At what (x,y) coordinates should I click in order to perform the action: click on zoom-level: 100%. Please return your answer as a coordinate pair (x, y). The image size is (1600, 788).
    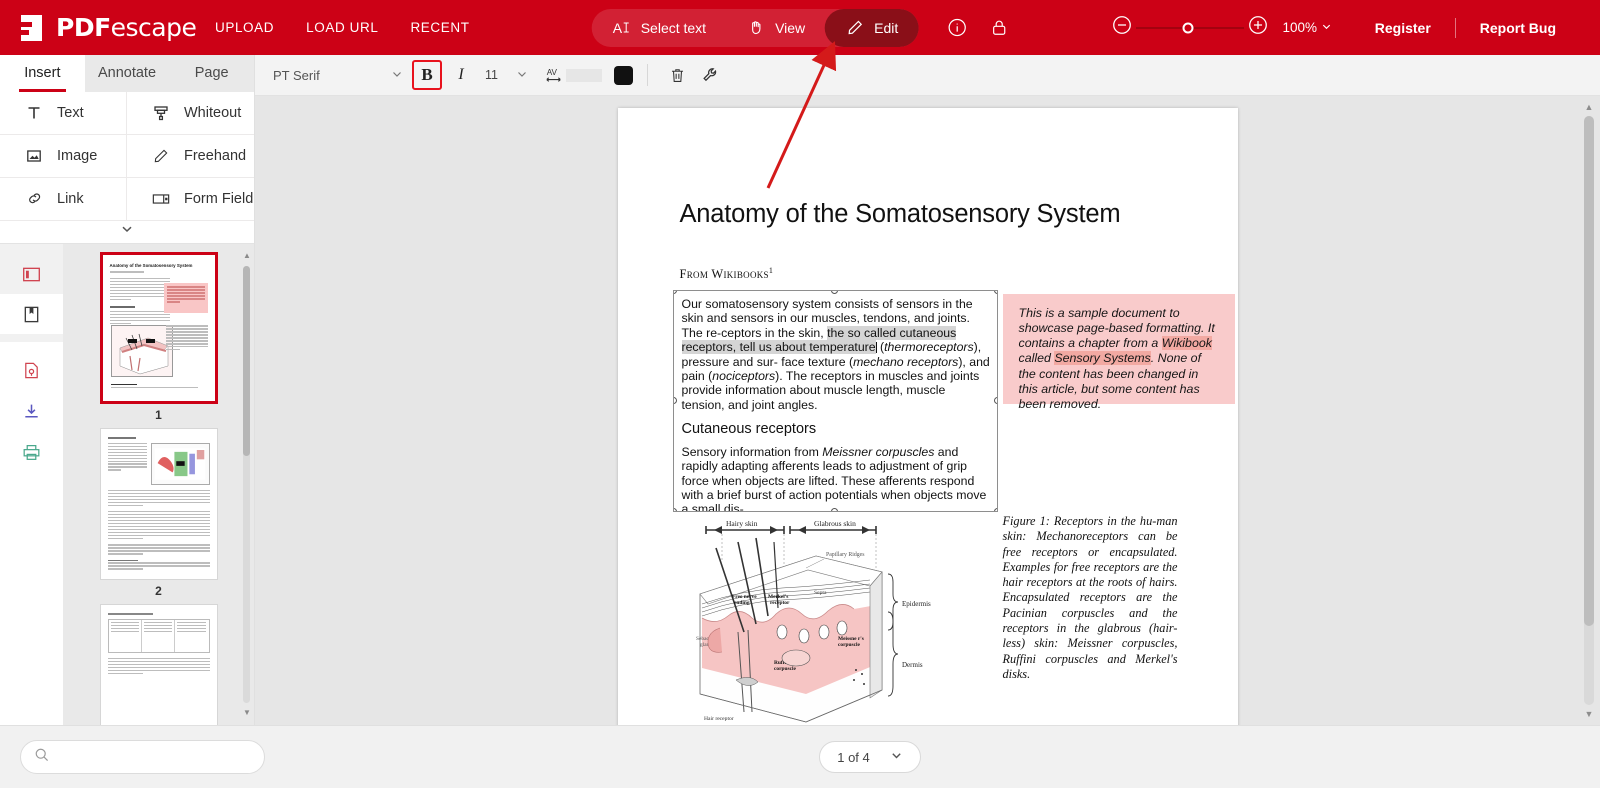
    Looking at the image, I should click on (1307, 27).